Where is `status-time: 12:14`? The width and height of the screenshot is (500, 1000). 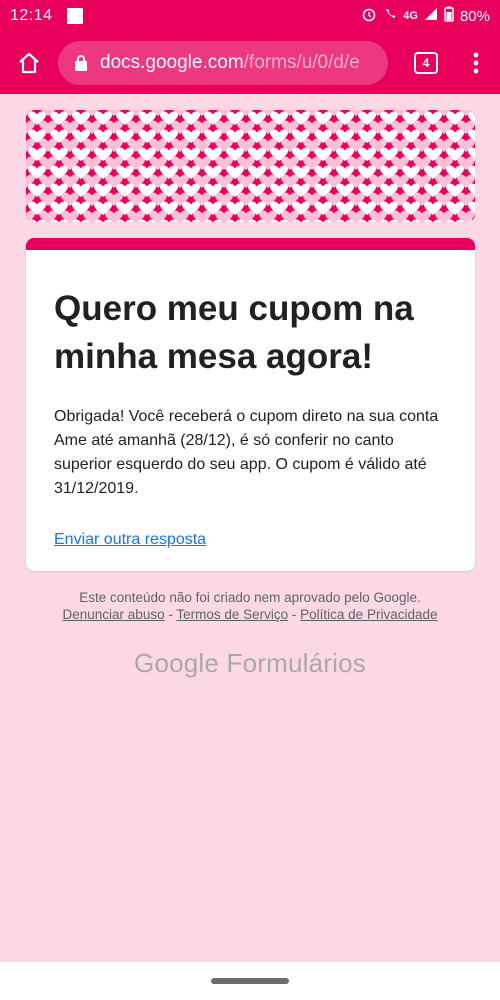 status-time: 12:14 is located at coordinates (31, 15).